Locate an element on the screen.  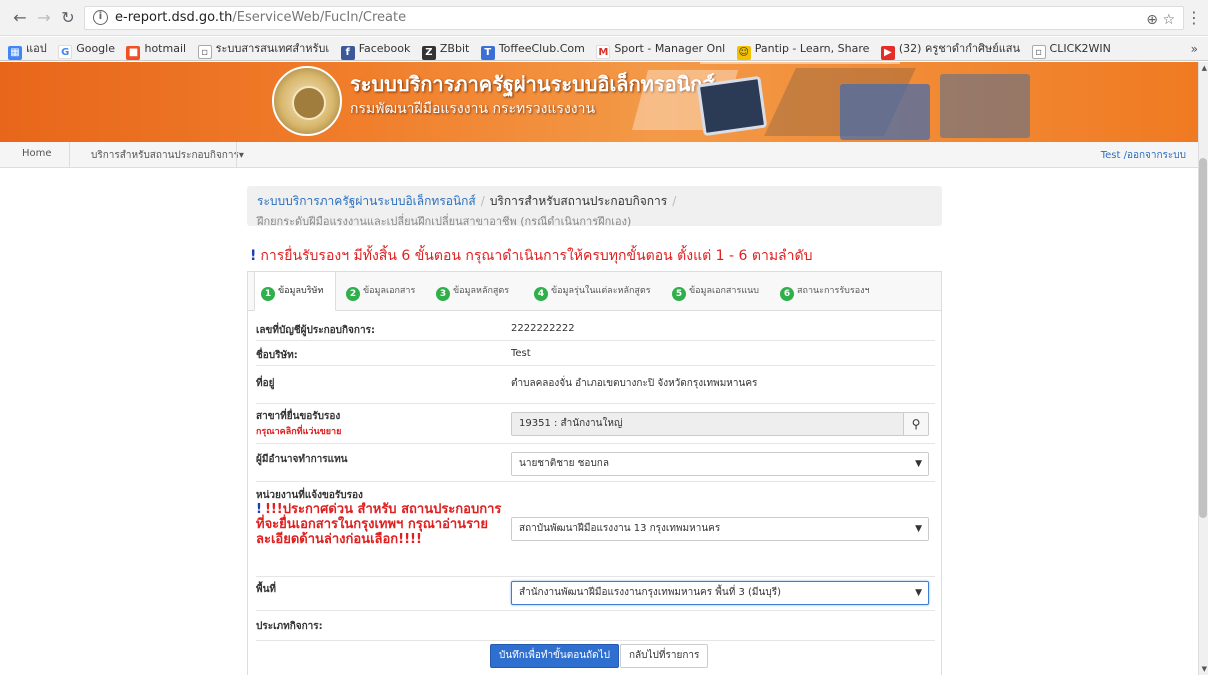
scroll-up-icon: ▲ is located at coordinates (1204, 68).